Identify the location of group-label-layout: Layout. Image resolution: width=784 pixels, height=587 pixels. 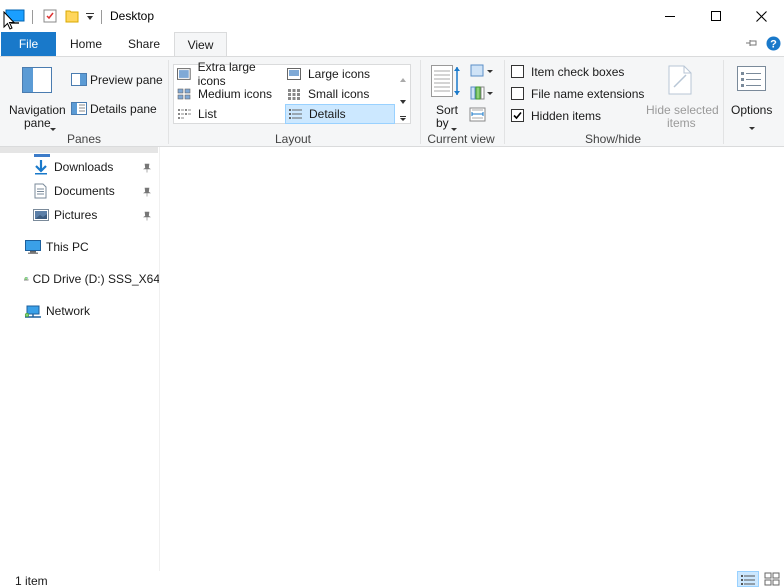
(293, 139).